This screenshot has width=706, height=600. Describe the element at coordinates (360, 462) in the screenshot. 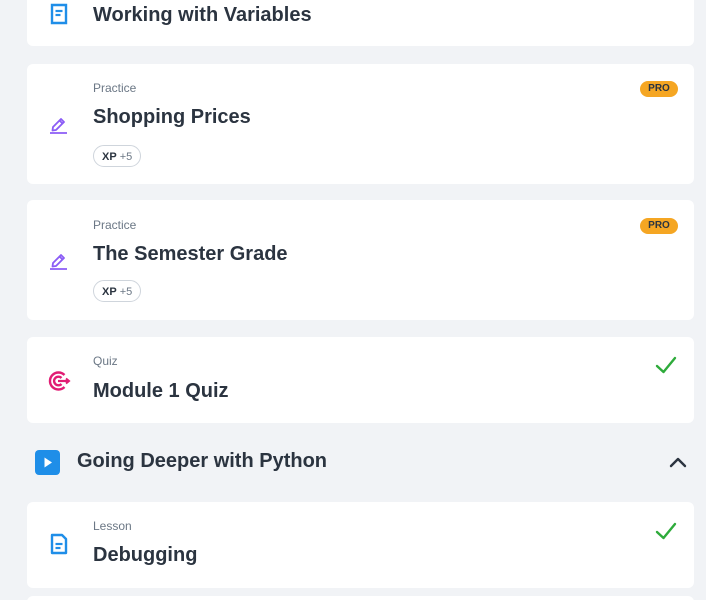

I see `section-header-going-deeper: Going Deeper with Python` at that location.